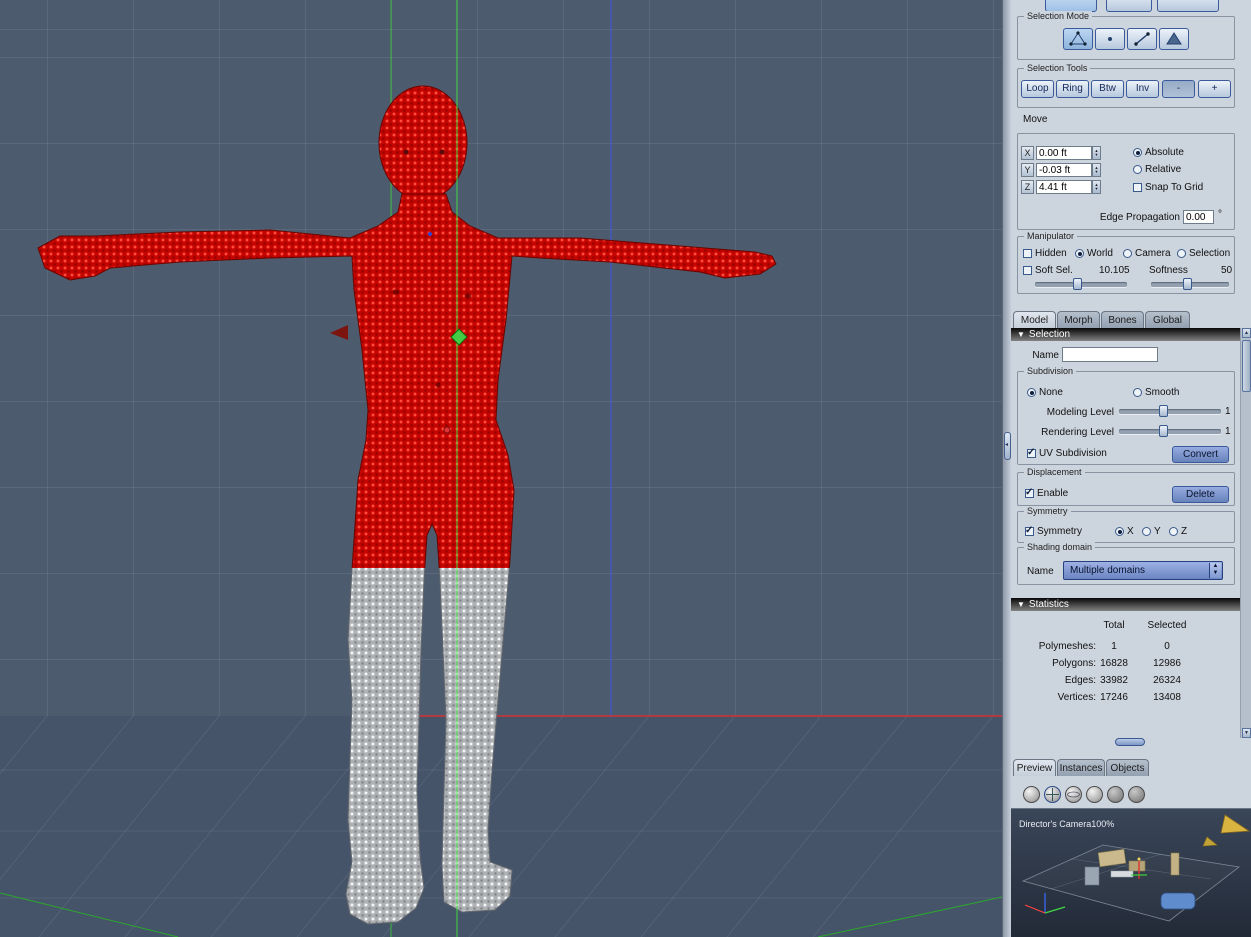 Image resolution: width=1251 pixels, height=937 pixels. What do you see at coordinates (1200, 454) in the screenshot?
I see `convert-button: Convert` at bounding box center [1200, 454].